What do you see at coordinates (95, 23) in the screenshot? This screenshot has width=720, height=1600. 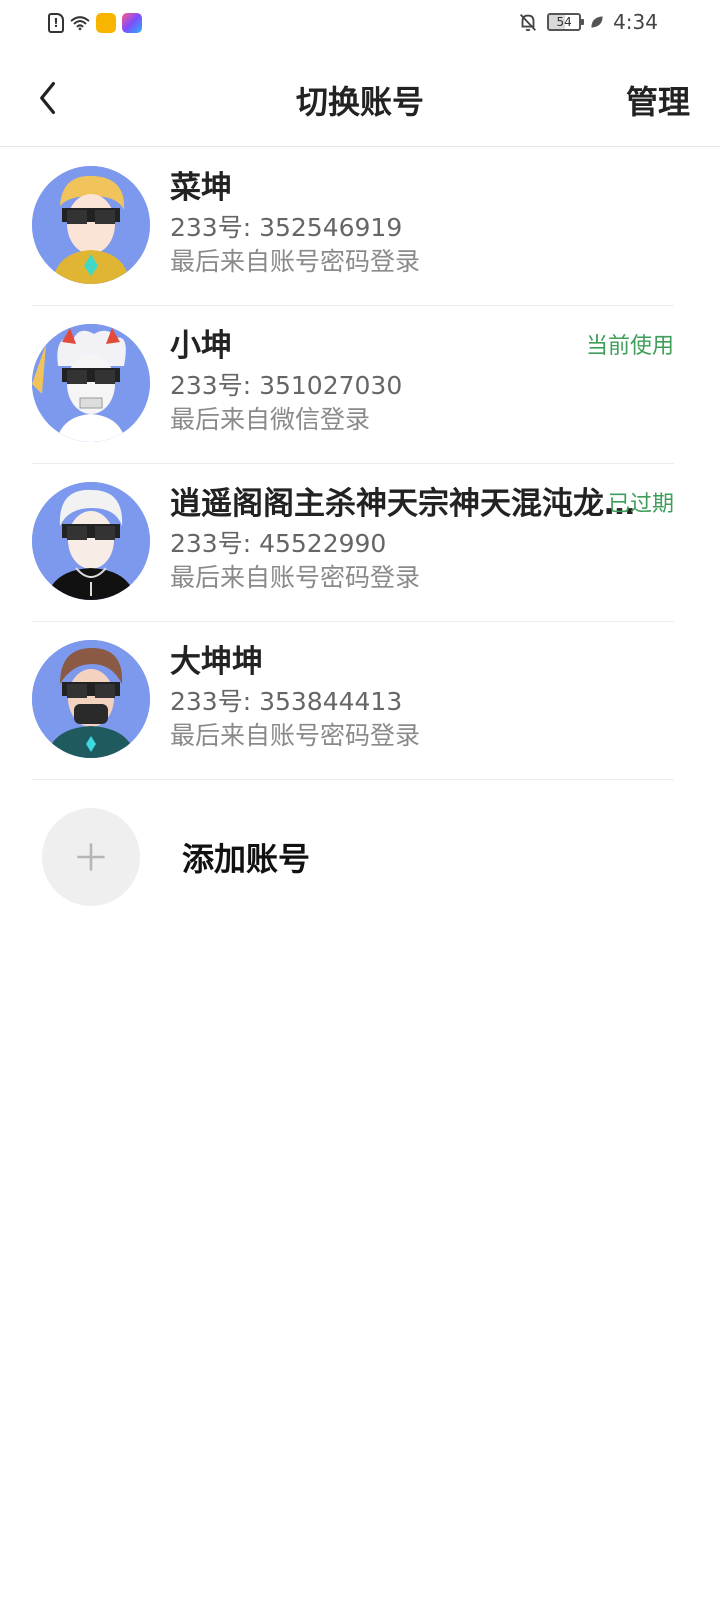 I see `status-left-icons: !` at bounding box center [95, 23].